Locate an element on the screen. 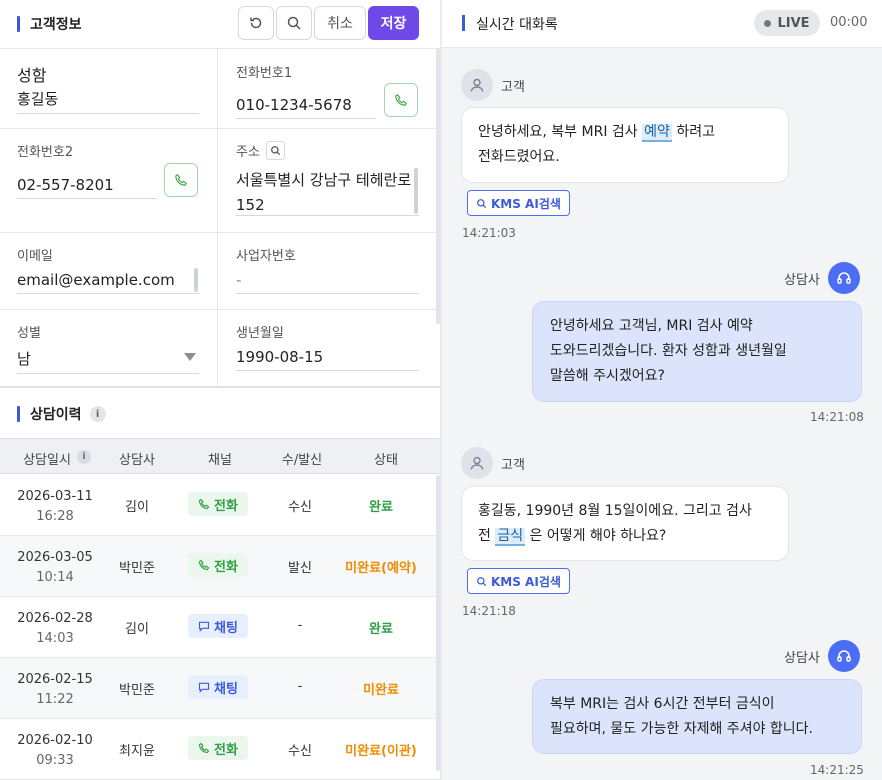  transcript-header: 실시간 대화록 LIVE 00:00 is located at coordinates (662, 24).